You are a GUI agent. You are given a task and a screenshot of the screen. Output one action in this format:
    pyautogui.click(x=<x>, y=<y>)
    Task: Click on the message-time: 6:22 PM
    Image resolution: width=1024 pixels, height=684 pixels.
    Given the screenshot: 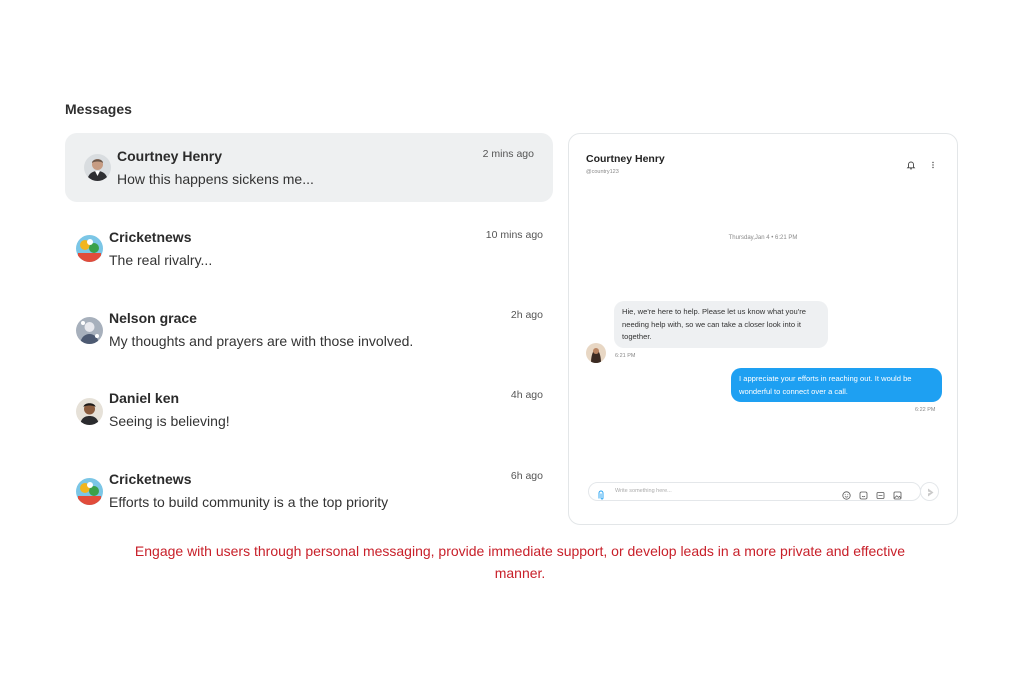 What is the action you would take?
    pyautogui.click(x=925, y=410)
    